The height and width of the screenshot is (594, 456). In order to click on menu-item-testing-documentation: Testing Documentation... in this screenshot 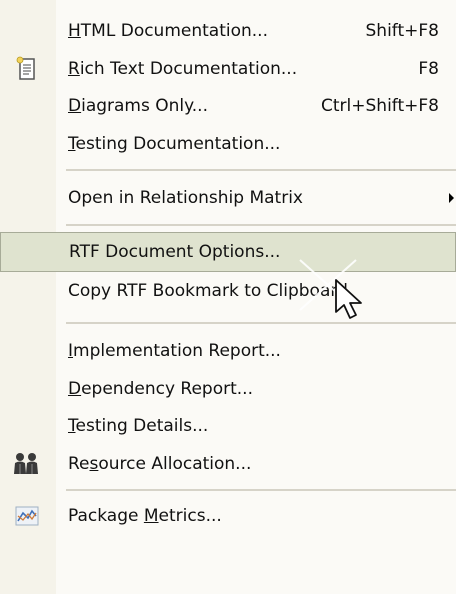, I will do `click(228, 144)`.